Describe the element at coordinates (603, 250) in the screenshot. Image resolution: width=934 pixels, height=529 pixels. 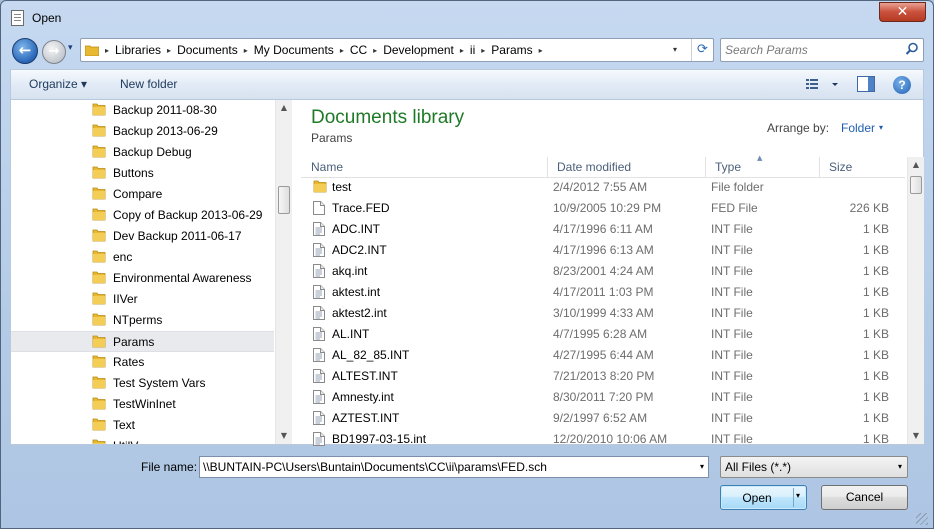
I see `file-row: ADC2.INT 4/17/1996 6:13 AM INT File 1 KB` at that location.